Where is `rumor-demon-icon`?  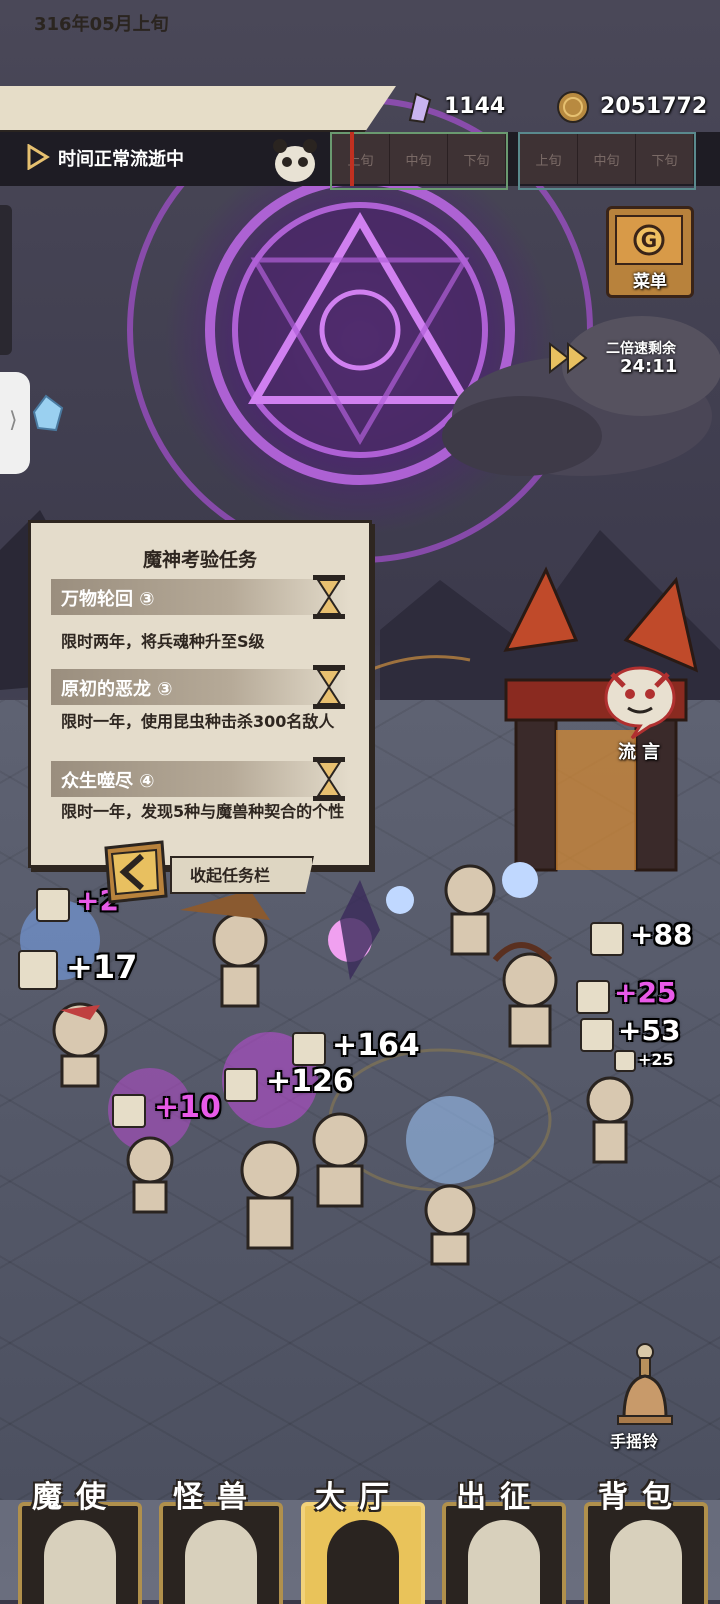
rumor-demon-icon is located at coordinates (640, 700).